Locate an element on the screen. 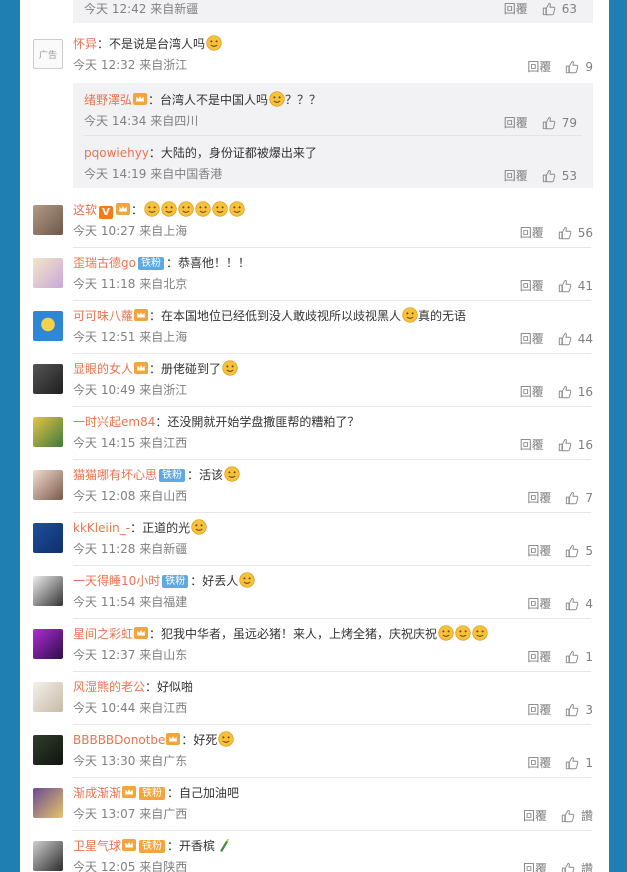 This screenshot has width=627, height=872. user-name: 星间之彩虹 is located at coordinates (103, 634).